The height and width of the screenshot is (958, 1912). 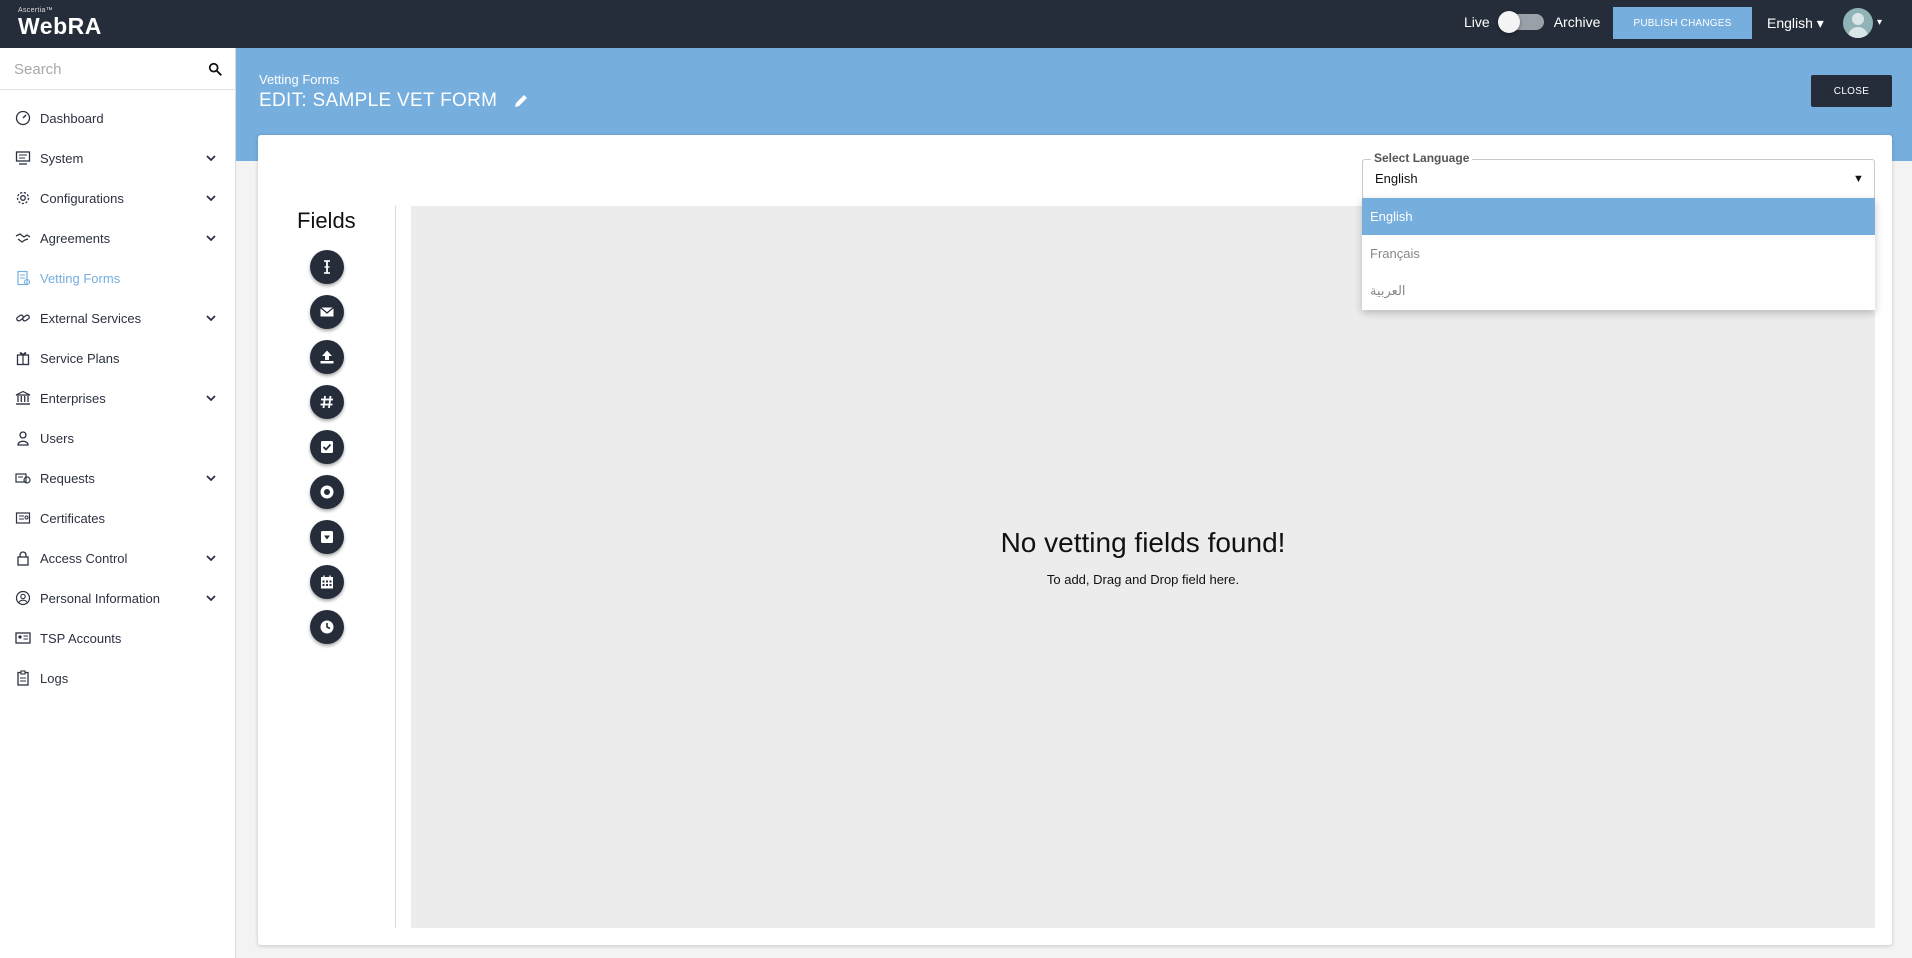 I want to click on gear-icon, so click(x=23, y=198).